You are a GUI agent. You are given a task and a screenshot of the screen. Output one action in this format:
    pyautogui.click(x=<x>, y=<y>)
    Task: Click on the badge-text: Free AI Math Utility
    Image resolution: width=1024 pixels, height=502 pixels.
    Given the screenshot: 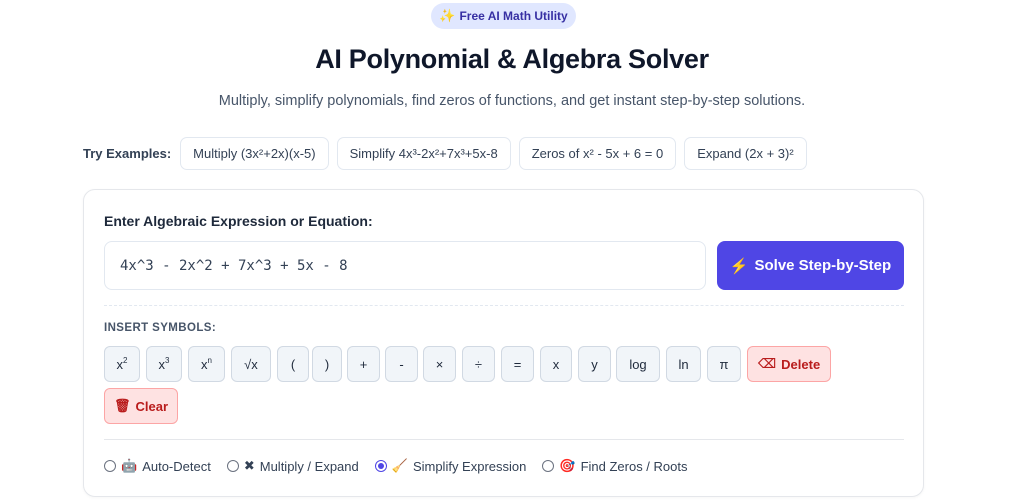 What is the action you would take?
    pyautogui.click(x=513, y=16)
    